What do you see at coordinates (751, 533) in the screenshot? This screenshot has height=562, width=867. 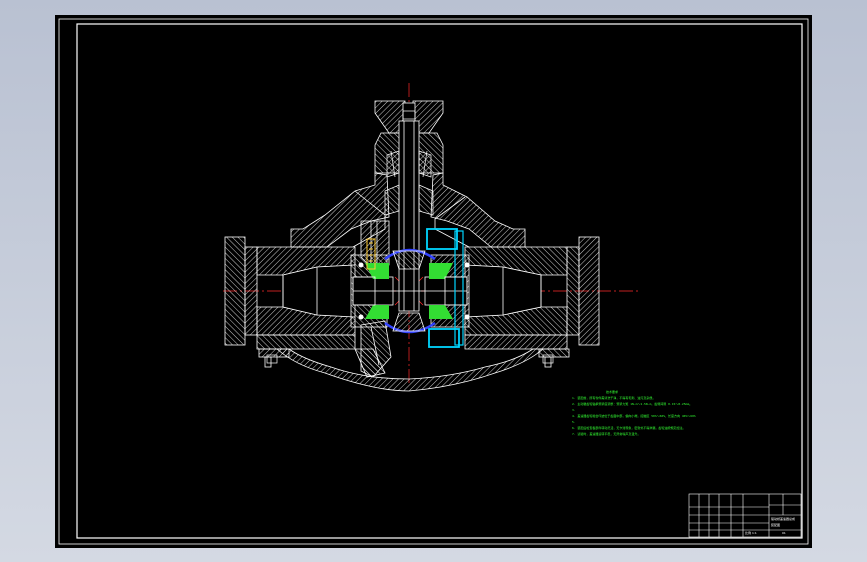 I see `title-block-scale: 比例 1:1` at bounding box center [751, 533].